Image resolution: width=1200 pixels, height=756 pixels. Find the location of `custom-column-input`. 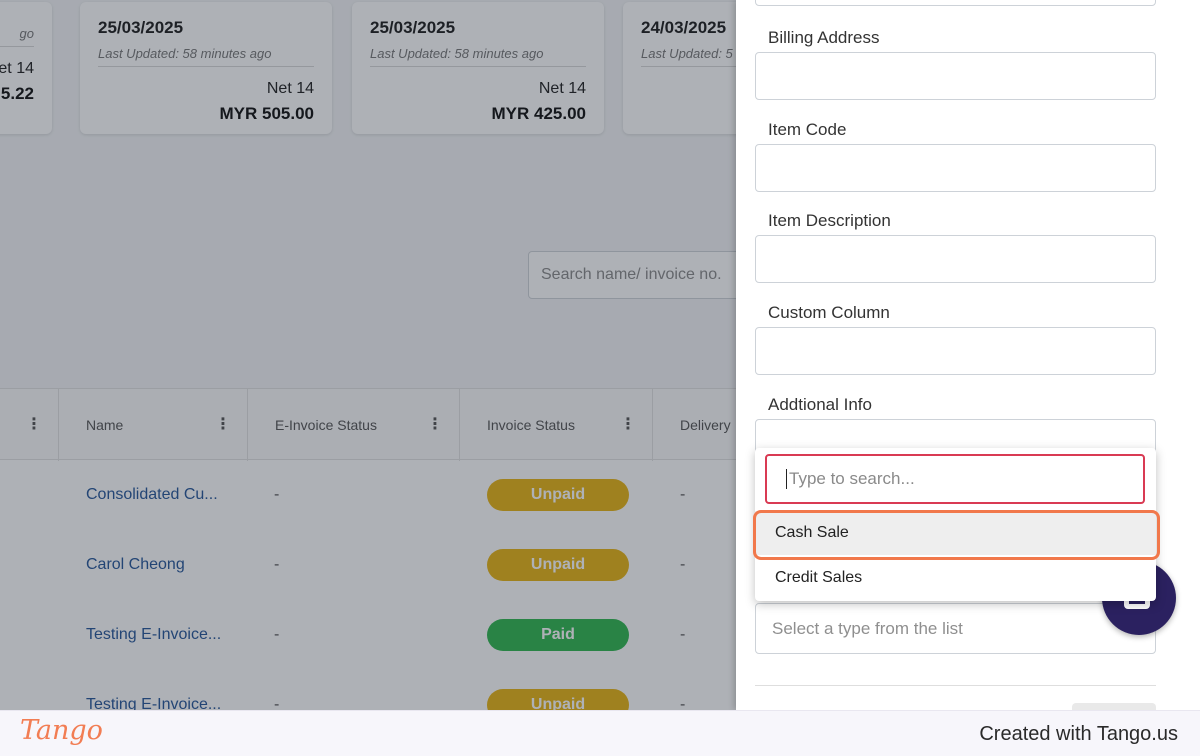

custom-column-input is located at coordinates (955, 351).